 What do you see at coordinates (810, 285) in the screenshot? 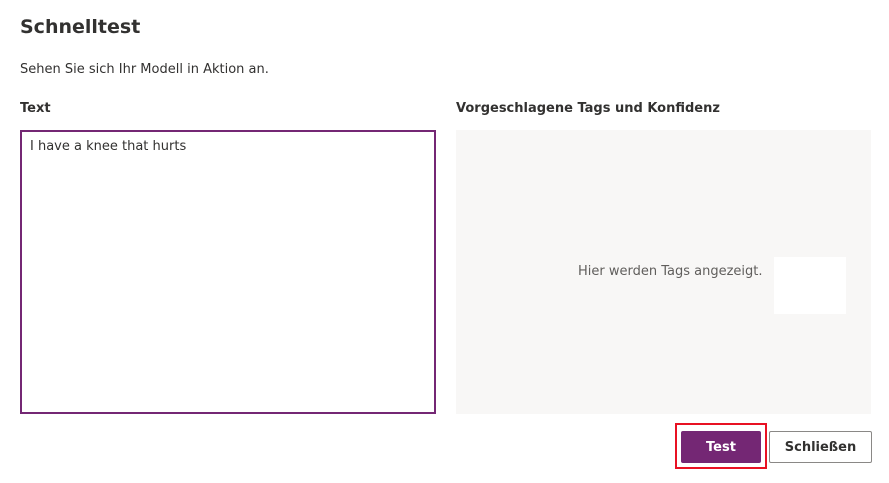
I see `tags-blank-area` at bounding box center [810, 285].